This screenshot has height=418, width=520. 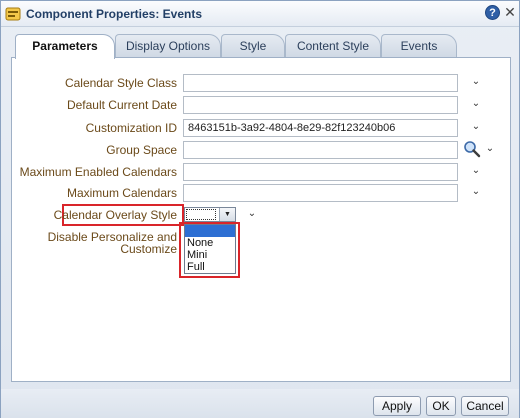 I want to click on customization-id-input: 8463151b-3a92-4804-8e29-82f123240b06, so click(x=320, y=128).